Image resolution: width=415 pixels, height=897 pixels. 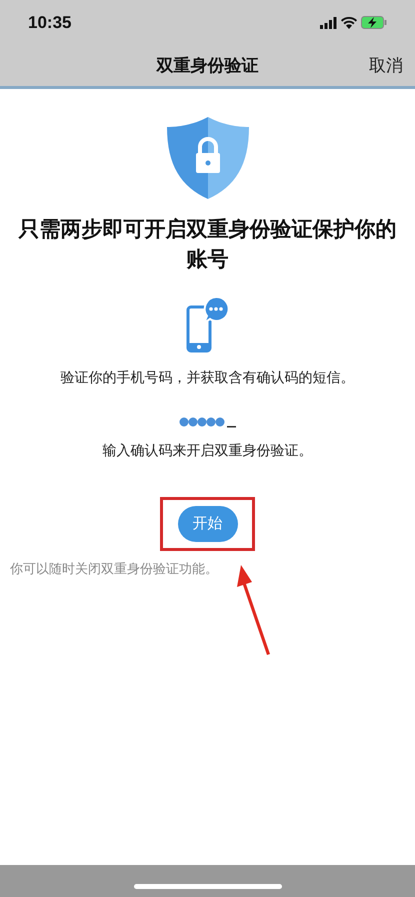 What do you see at coordinates (328, 22) in the screenshot?
I see `signal-icon` at bounding box center [328, 22].